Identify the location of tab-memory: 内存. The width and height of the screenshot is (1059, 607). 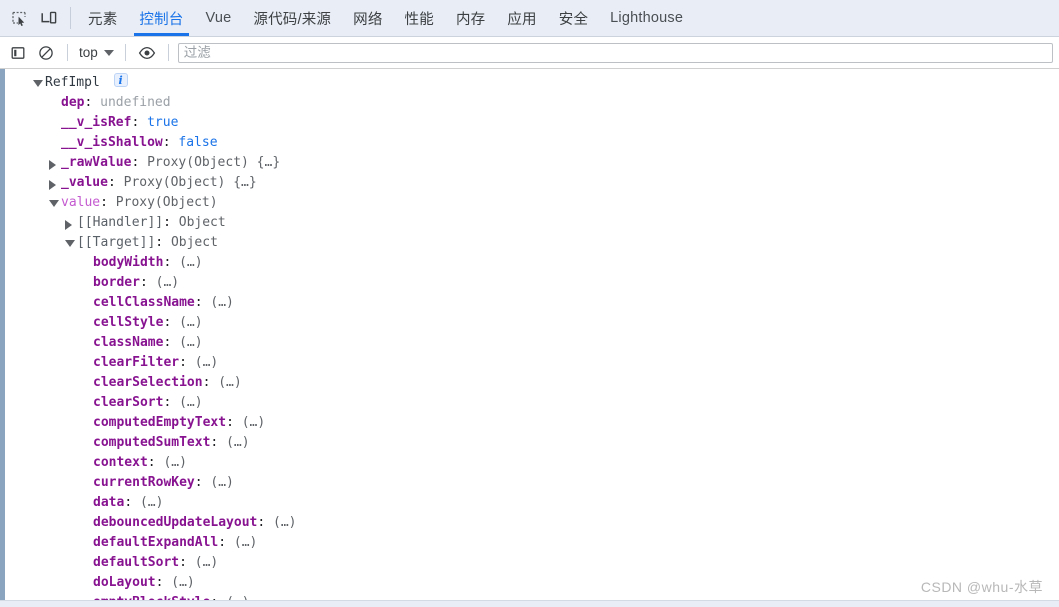
(470, 18).